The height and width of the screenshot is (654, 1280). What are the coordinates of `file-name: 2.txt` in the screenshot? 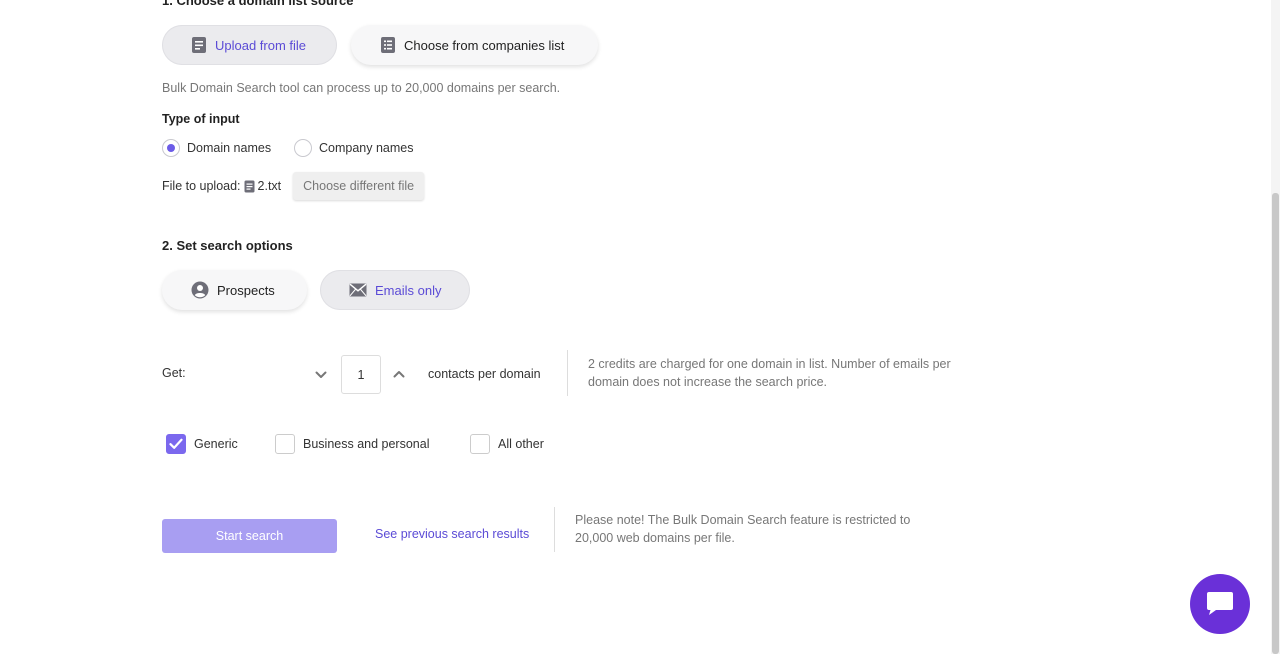 It's located at (263, 186).